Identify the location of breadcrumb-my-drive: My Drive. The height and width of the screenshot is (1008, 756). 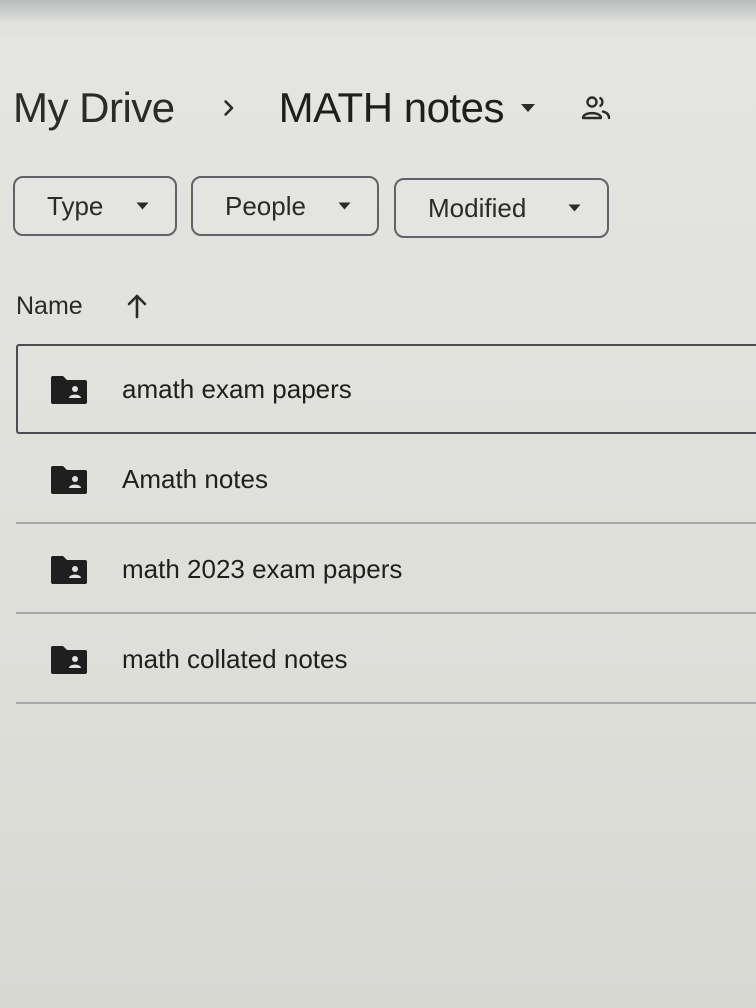
(94, 108).